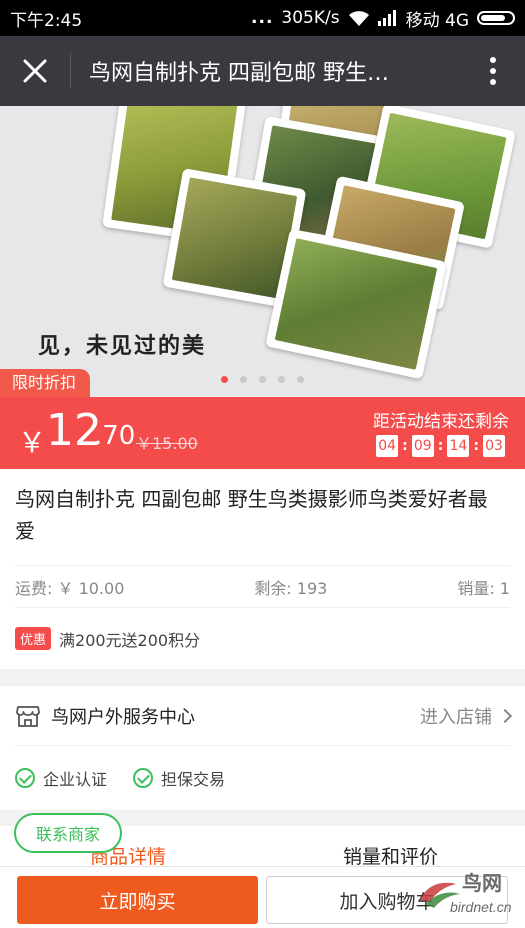 The width and height of the screenshot is (525, 928). I want to click on price-currency: ￥, so click(32, 442).